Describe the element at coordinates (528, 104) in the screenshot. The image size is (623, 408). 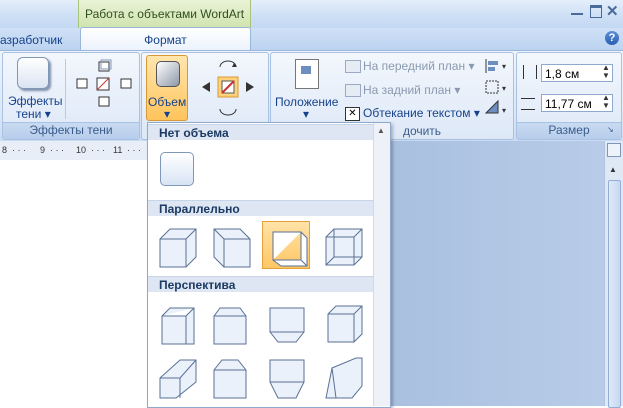
I see `width-icon` at that location.